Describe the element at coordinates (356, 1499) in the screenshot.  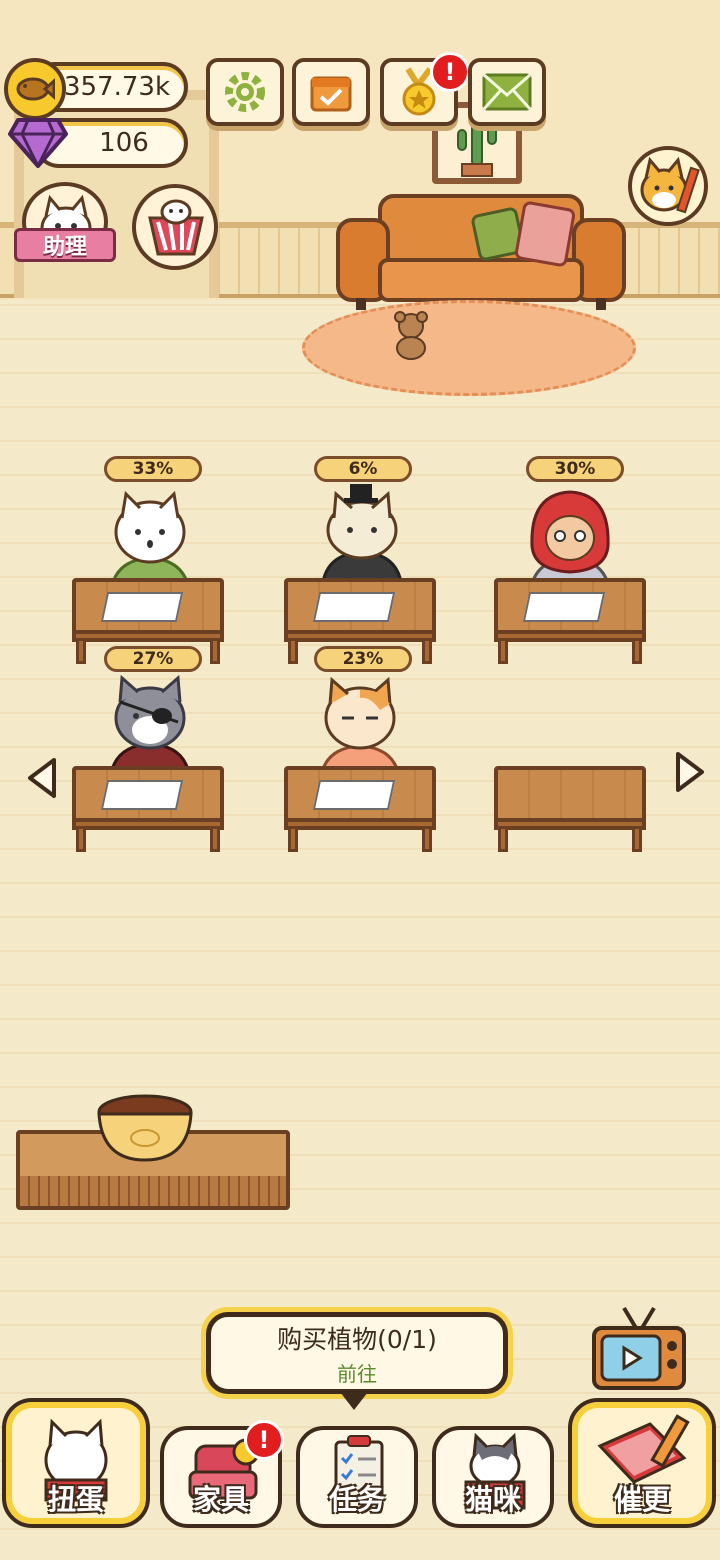
I see `tasks-label: 任务` at that location.